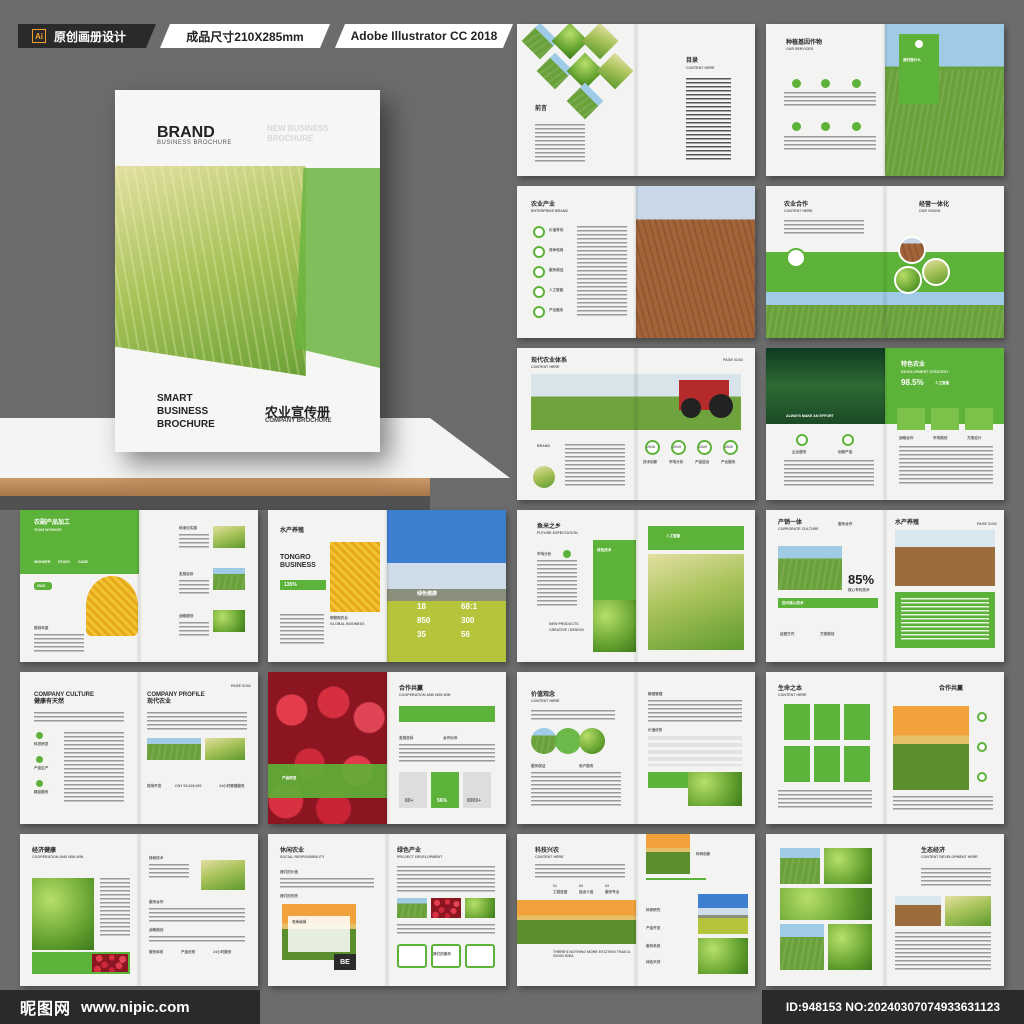 This screenshot has width=1024, height=1024. What do you see at coordinates (692, 61) in the screenshot?
I see `toc-title: 目录` at bounding box center [692, 61].